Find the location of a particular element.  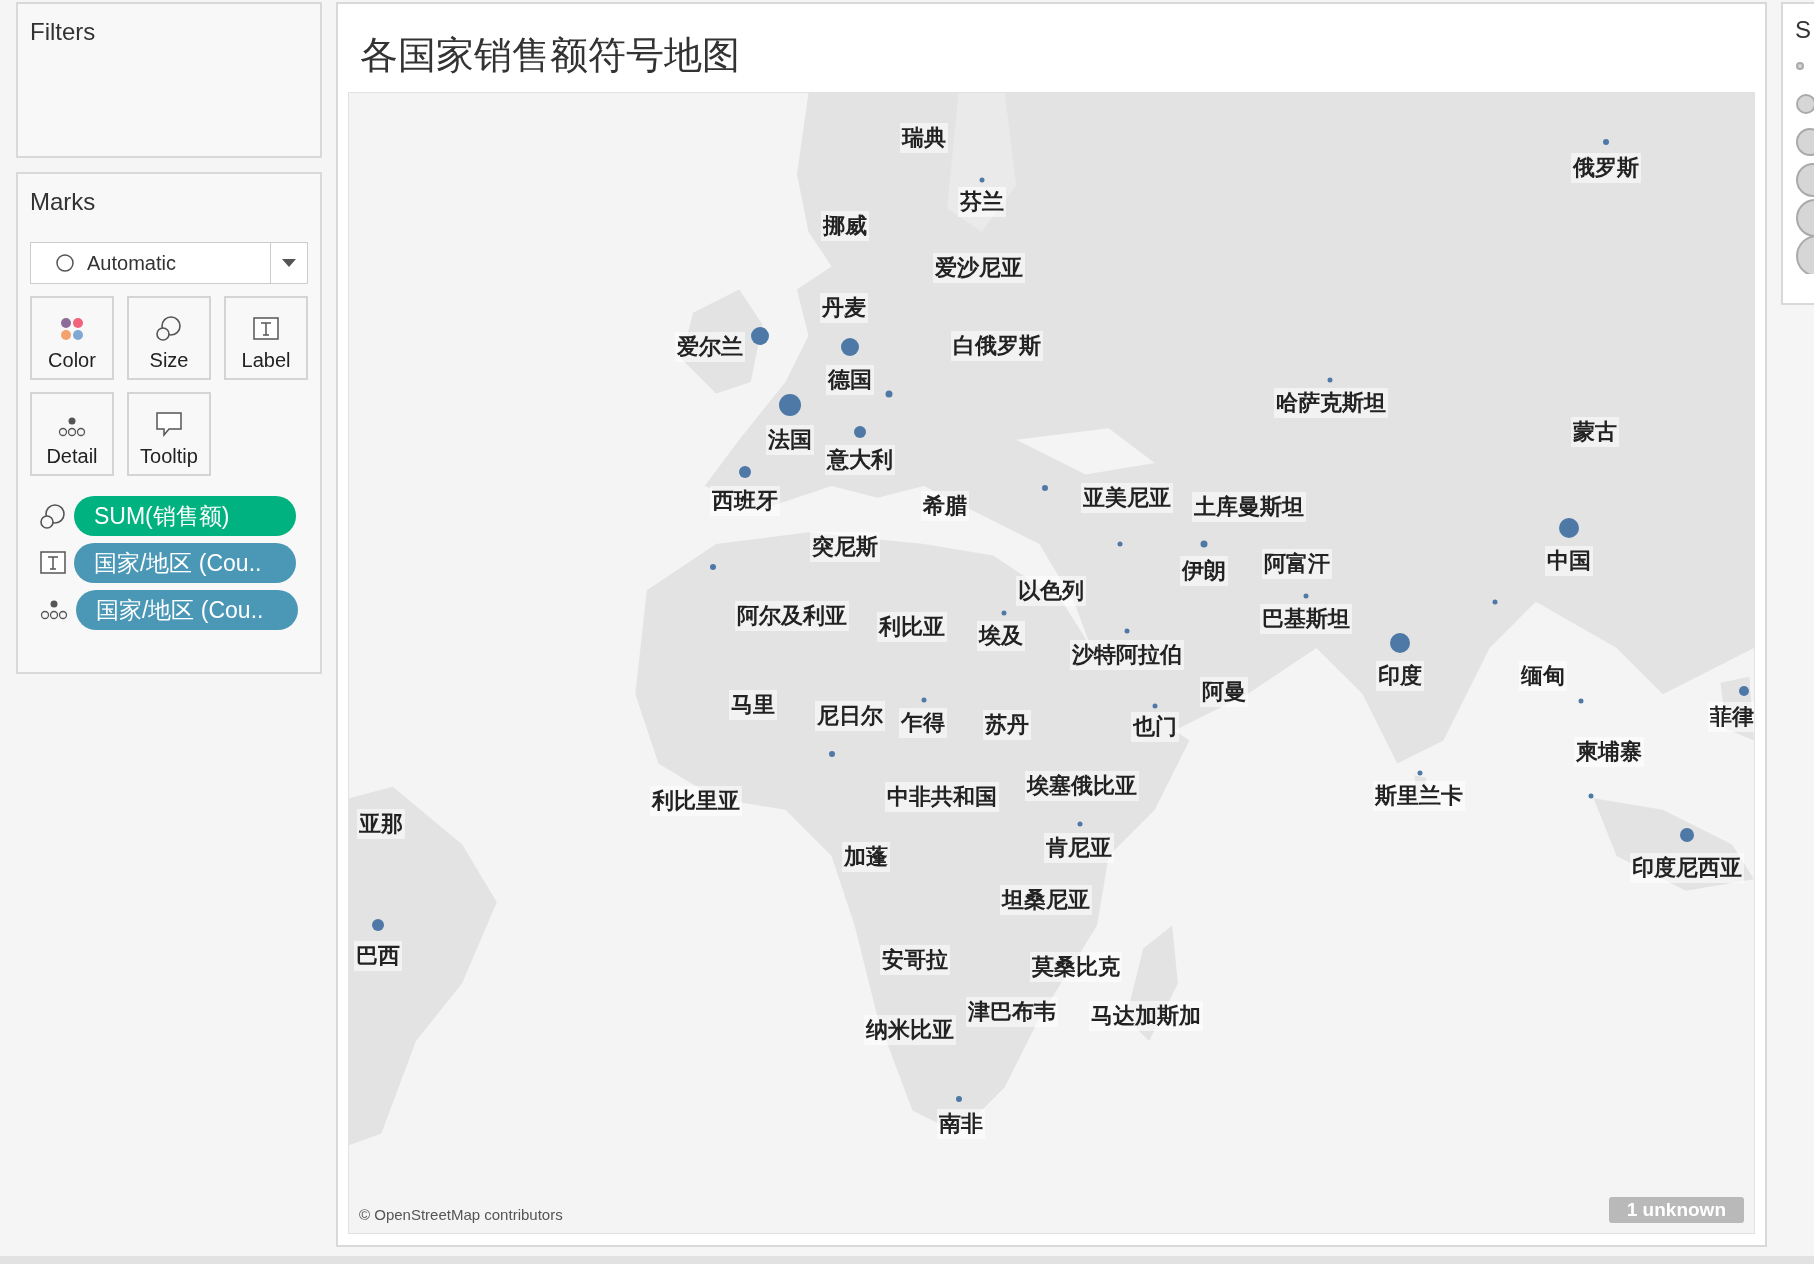

country-label: 柬埔寨 is located at coordinates (1608, 752).